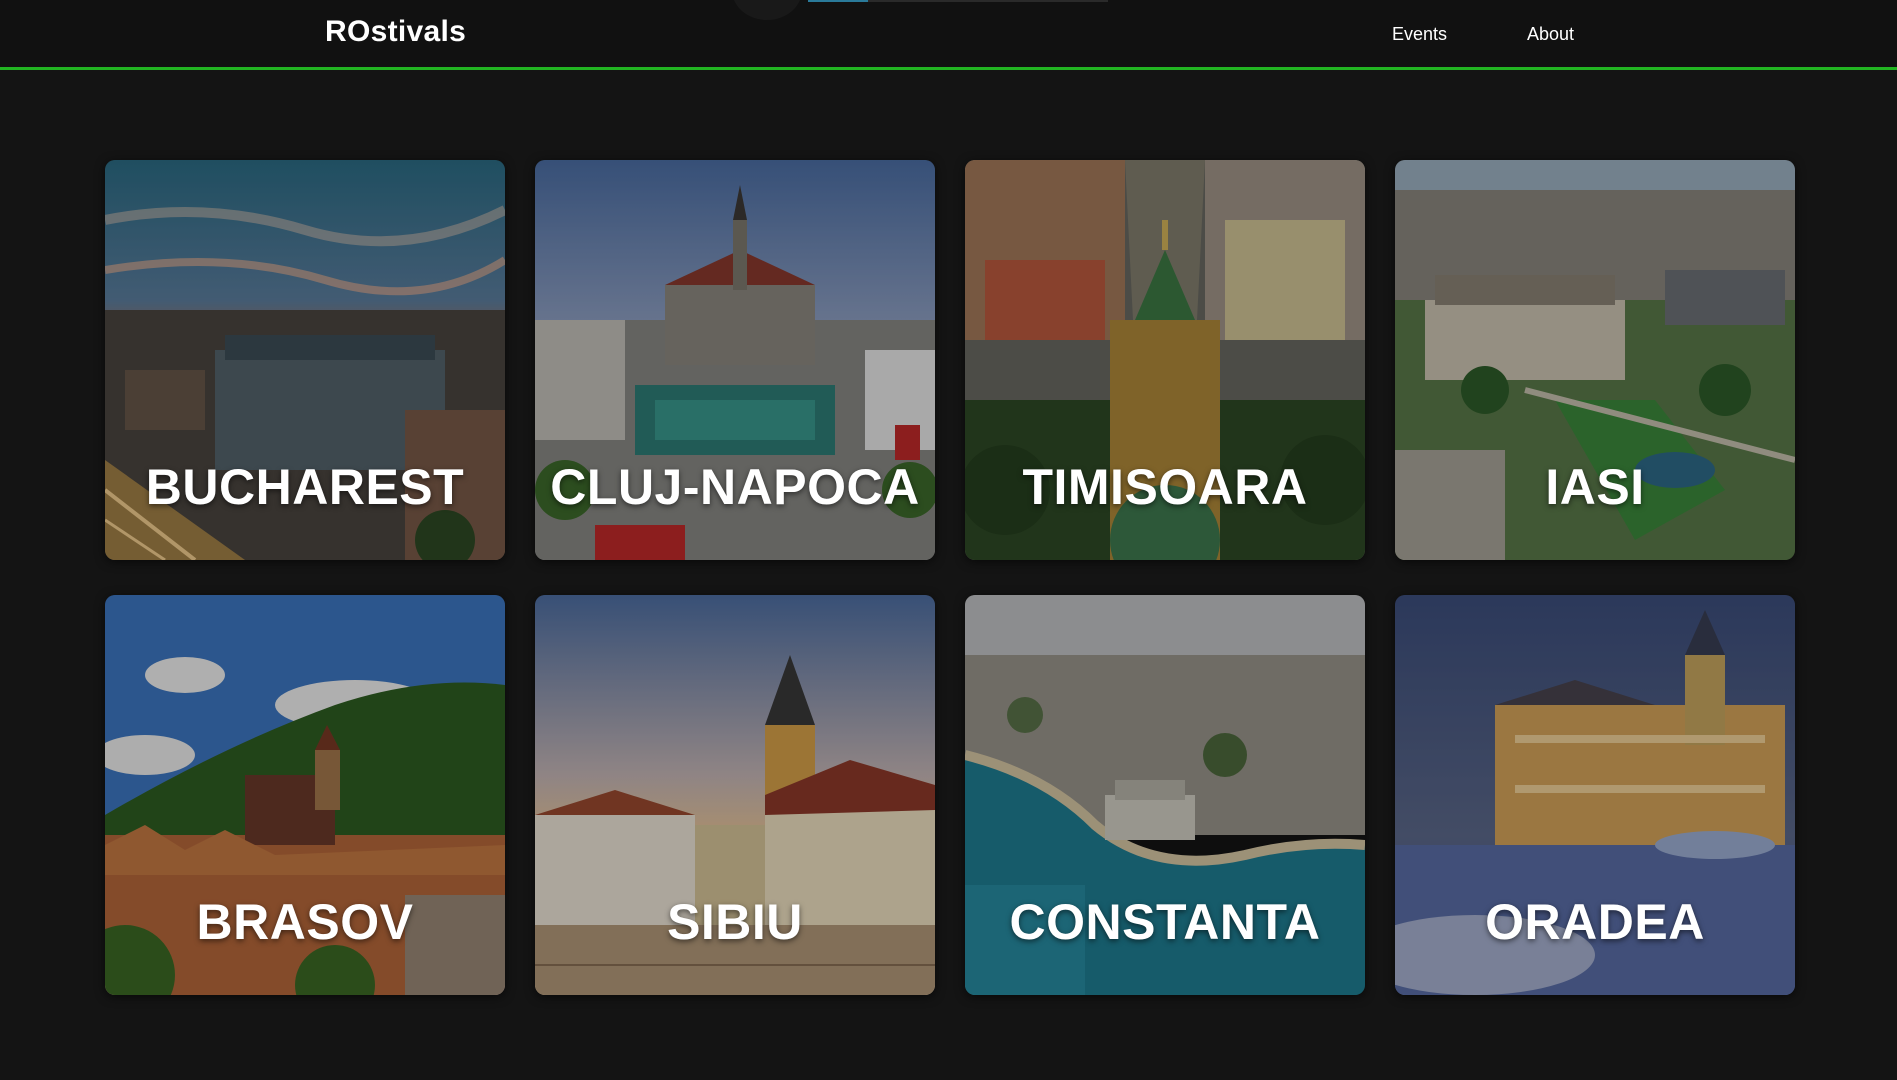 The width and height of the screenshot is (1897, 1080). Describe the element at coordinates (1419, 34) in the screenshot. I see `nav-link-events: Events` at that location.